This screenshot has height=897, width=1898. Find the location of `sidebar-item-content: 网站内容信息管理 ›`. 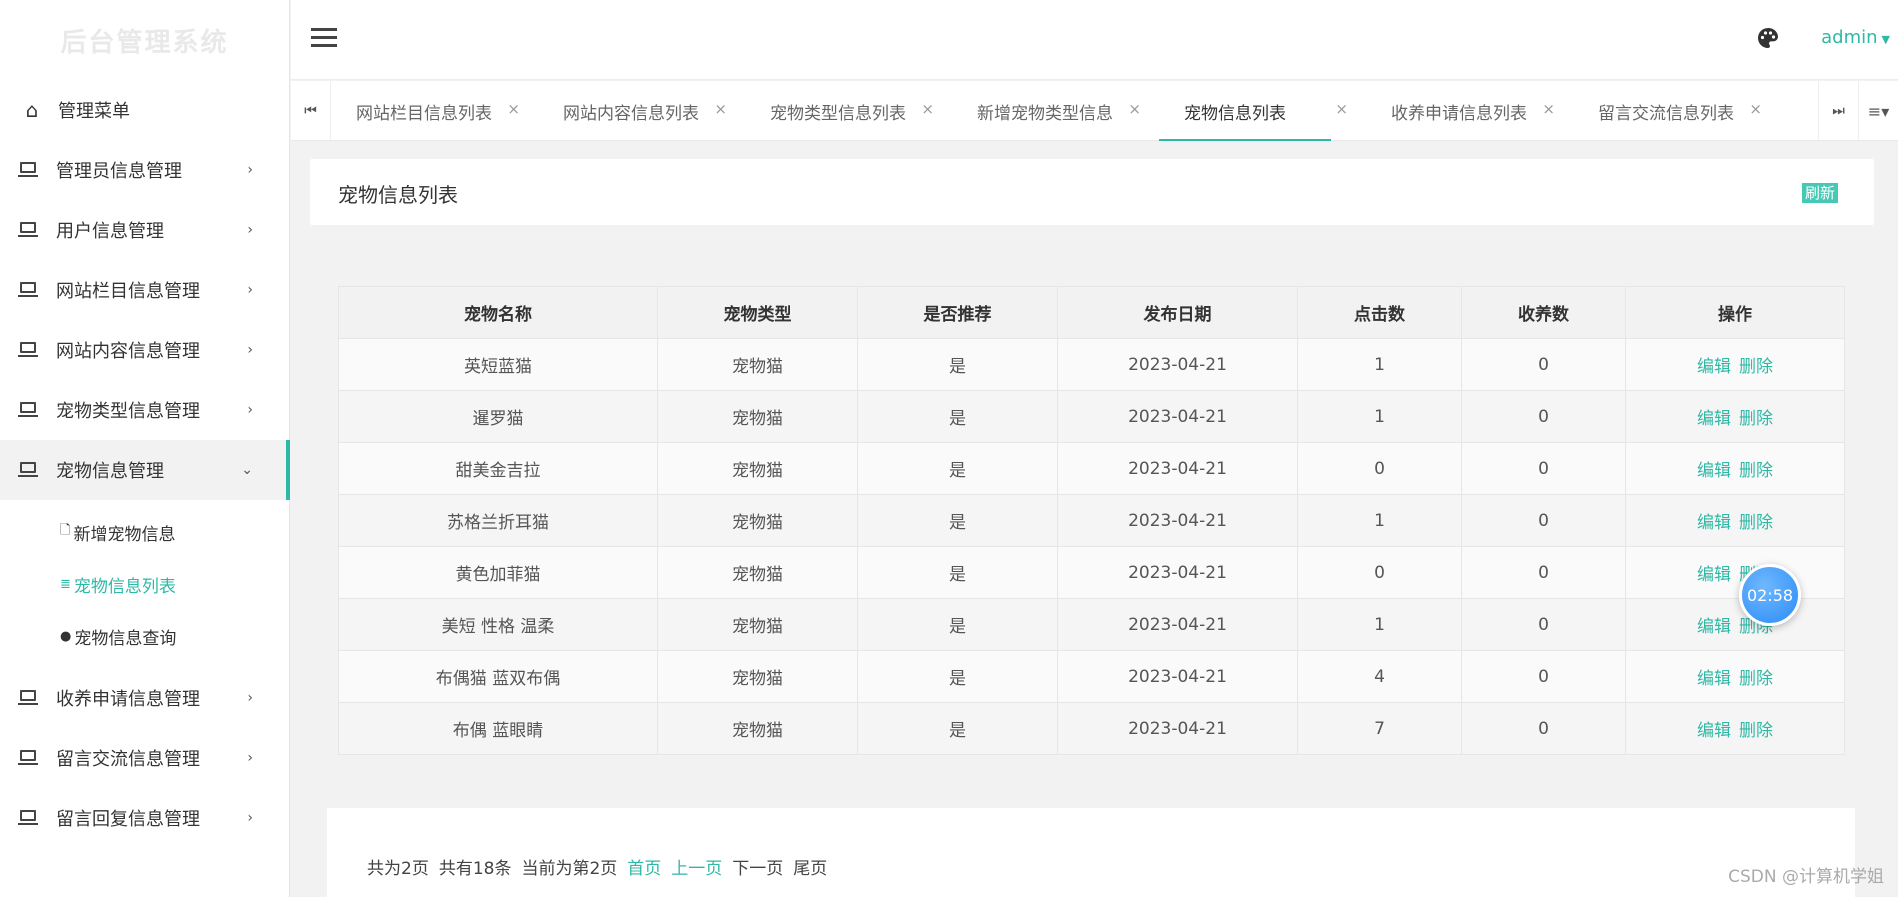

sidebar-item-content: 网站内容信息管理 › is located at coordinates (144, 350).